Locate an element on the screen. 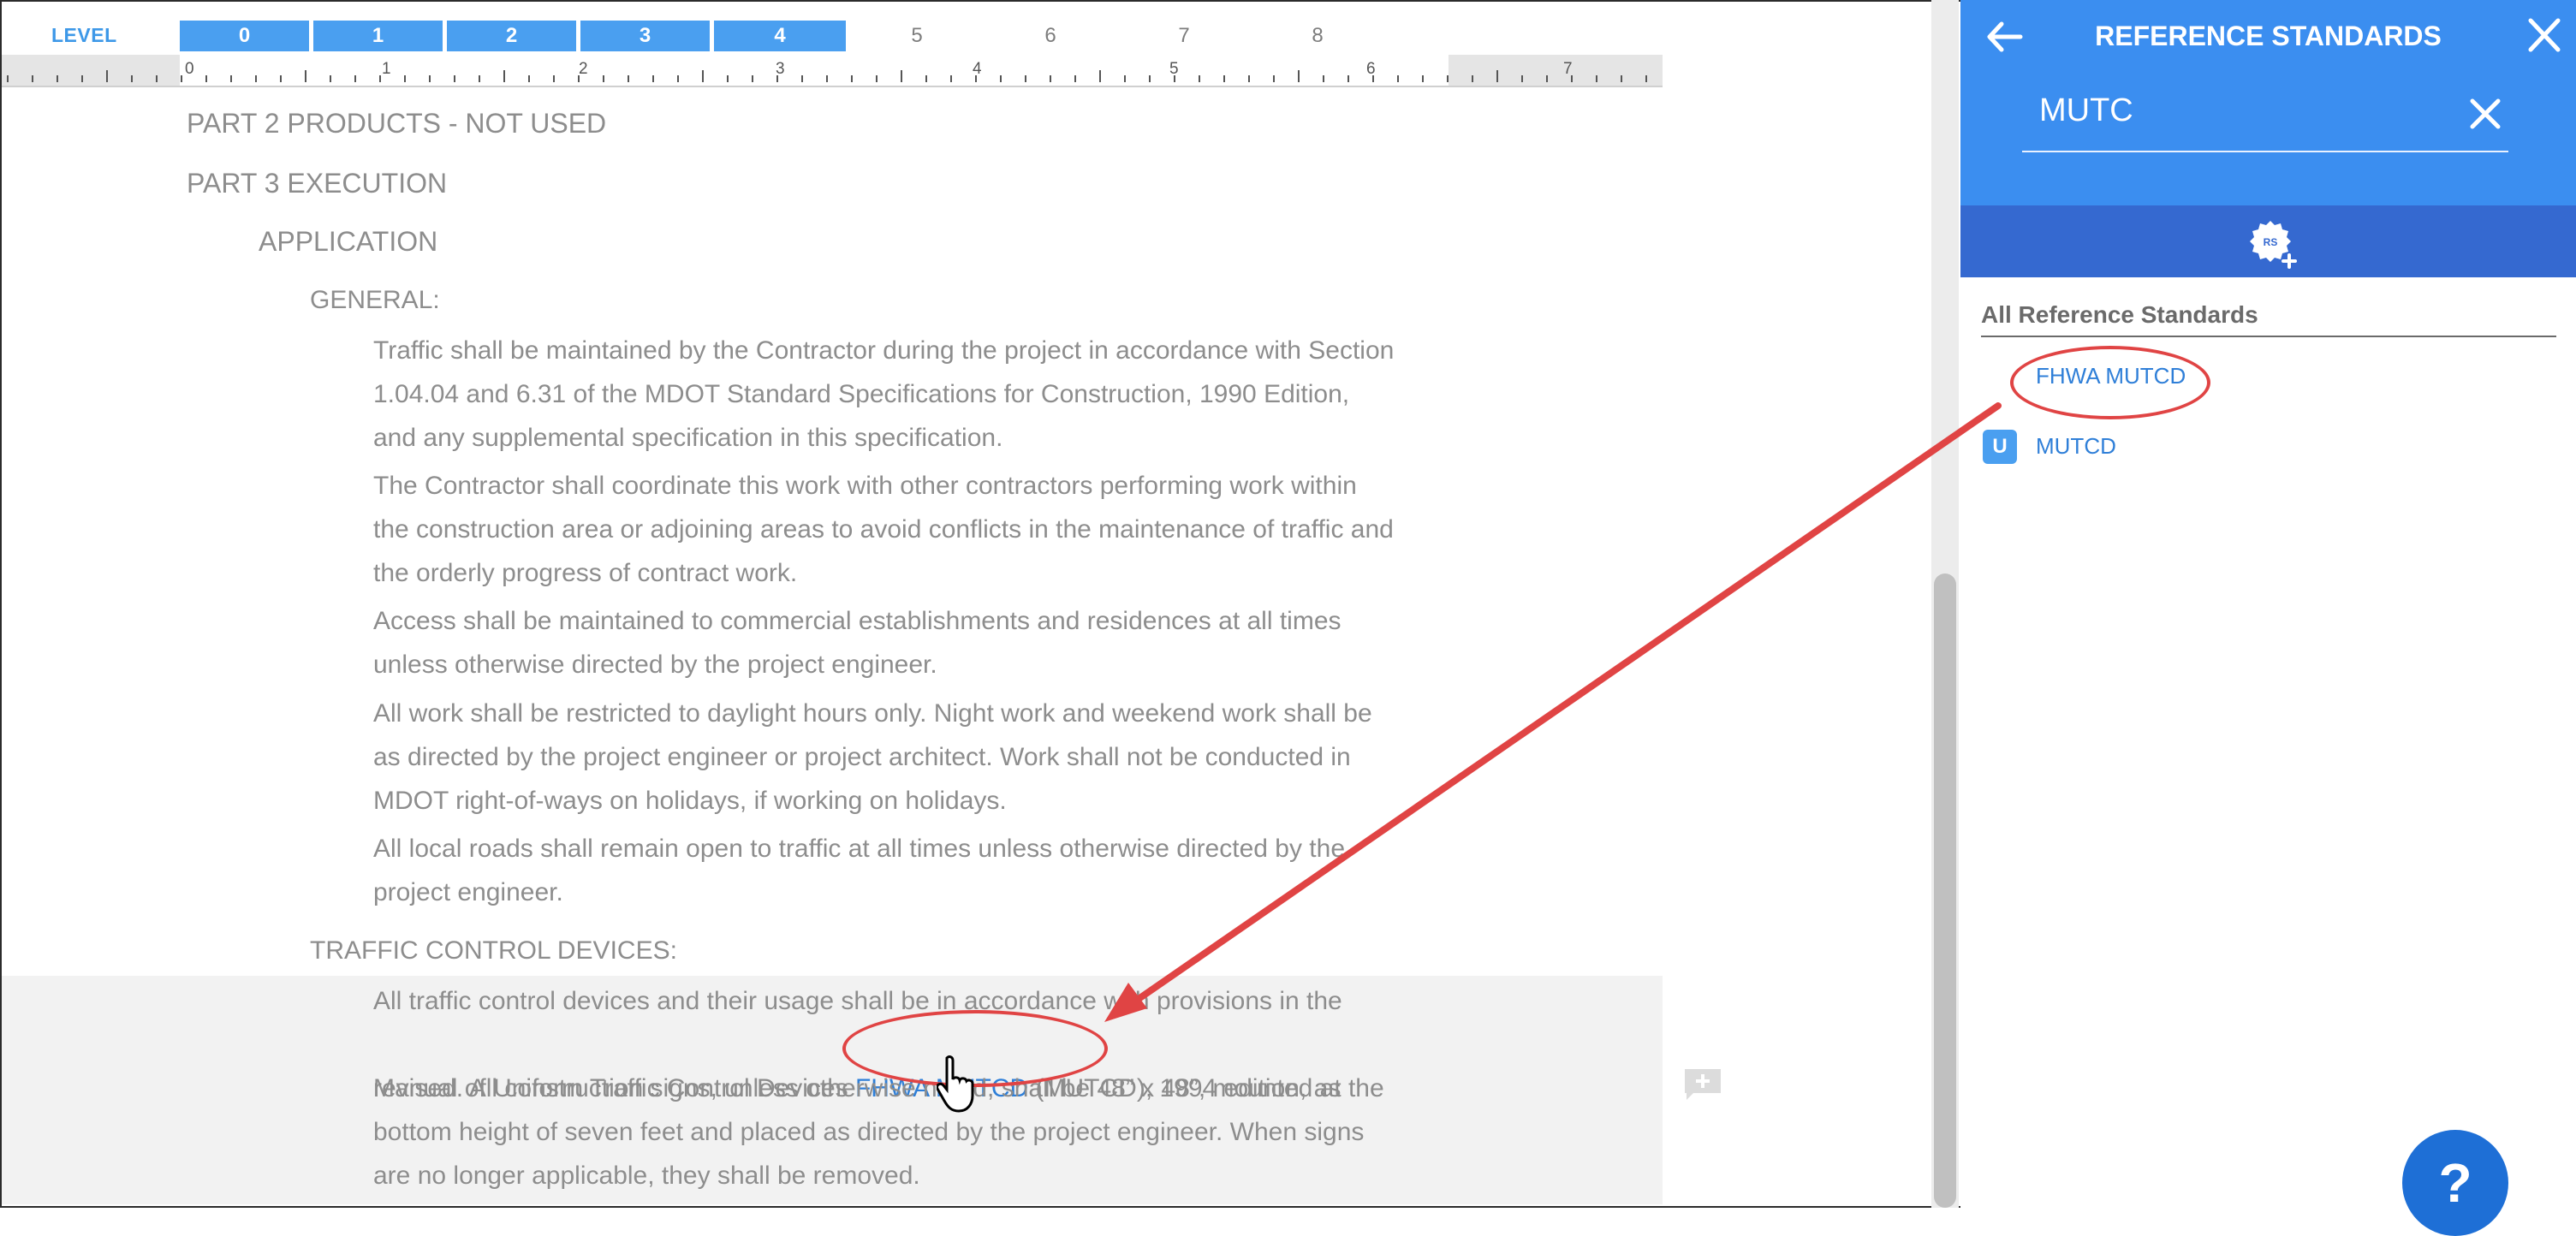 This screenshot has width=2576, height=1236. level-6-button: 6 is located at coordinates (1051, 36).